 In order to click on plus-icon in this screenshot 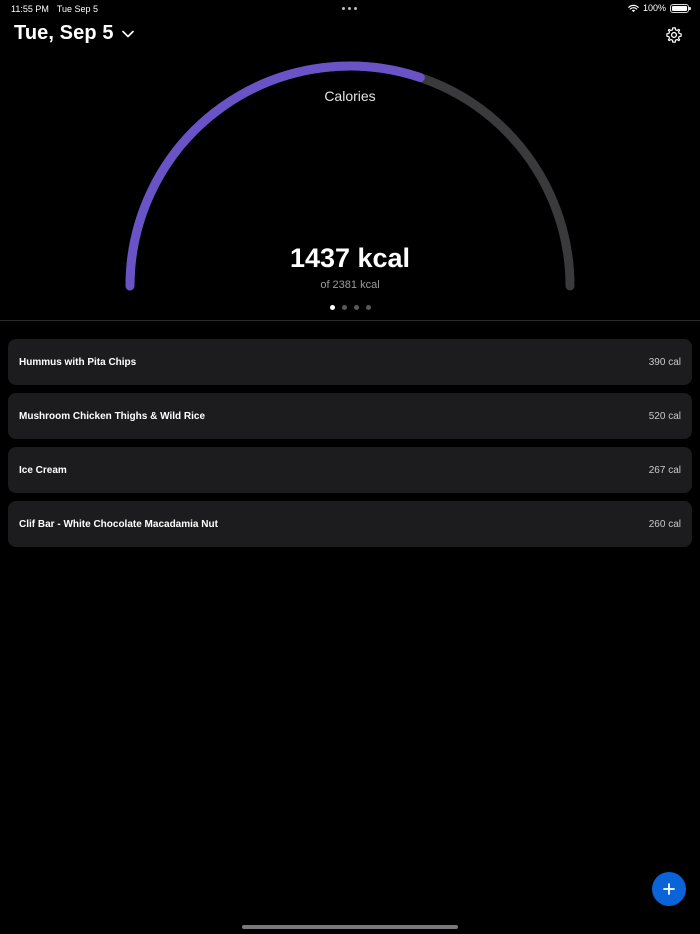, I will do `click(669, 889)`.